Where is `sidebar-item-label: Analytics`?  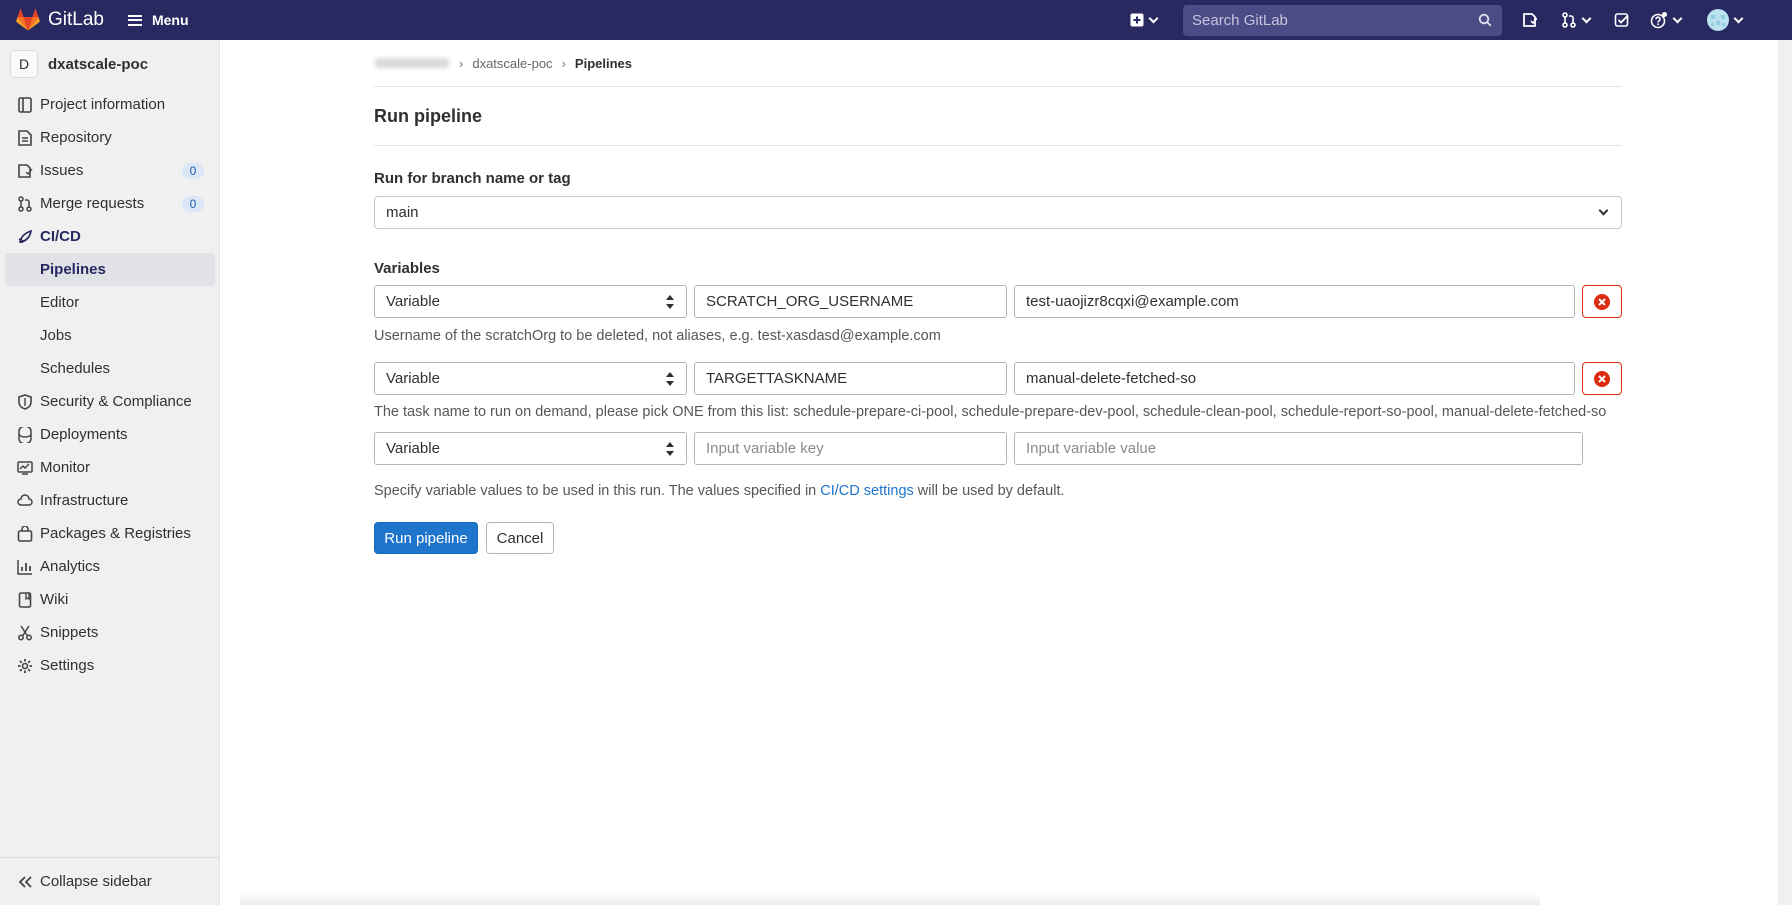 sidebar-item-label: Analytics is located at coordinates (70, 566).